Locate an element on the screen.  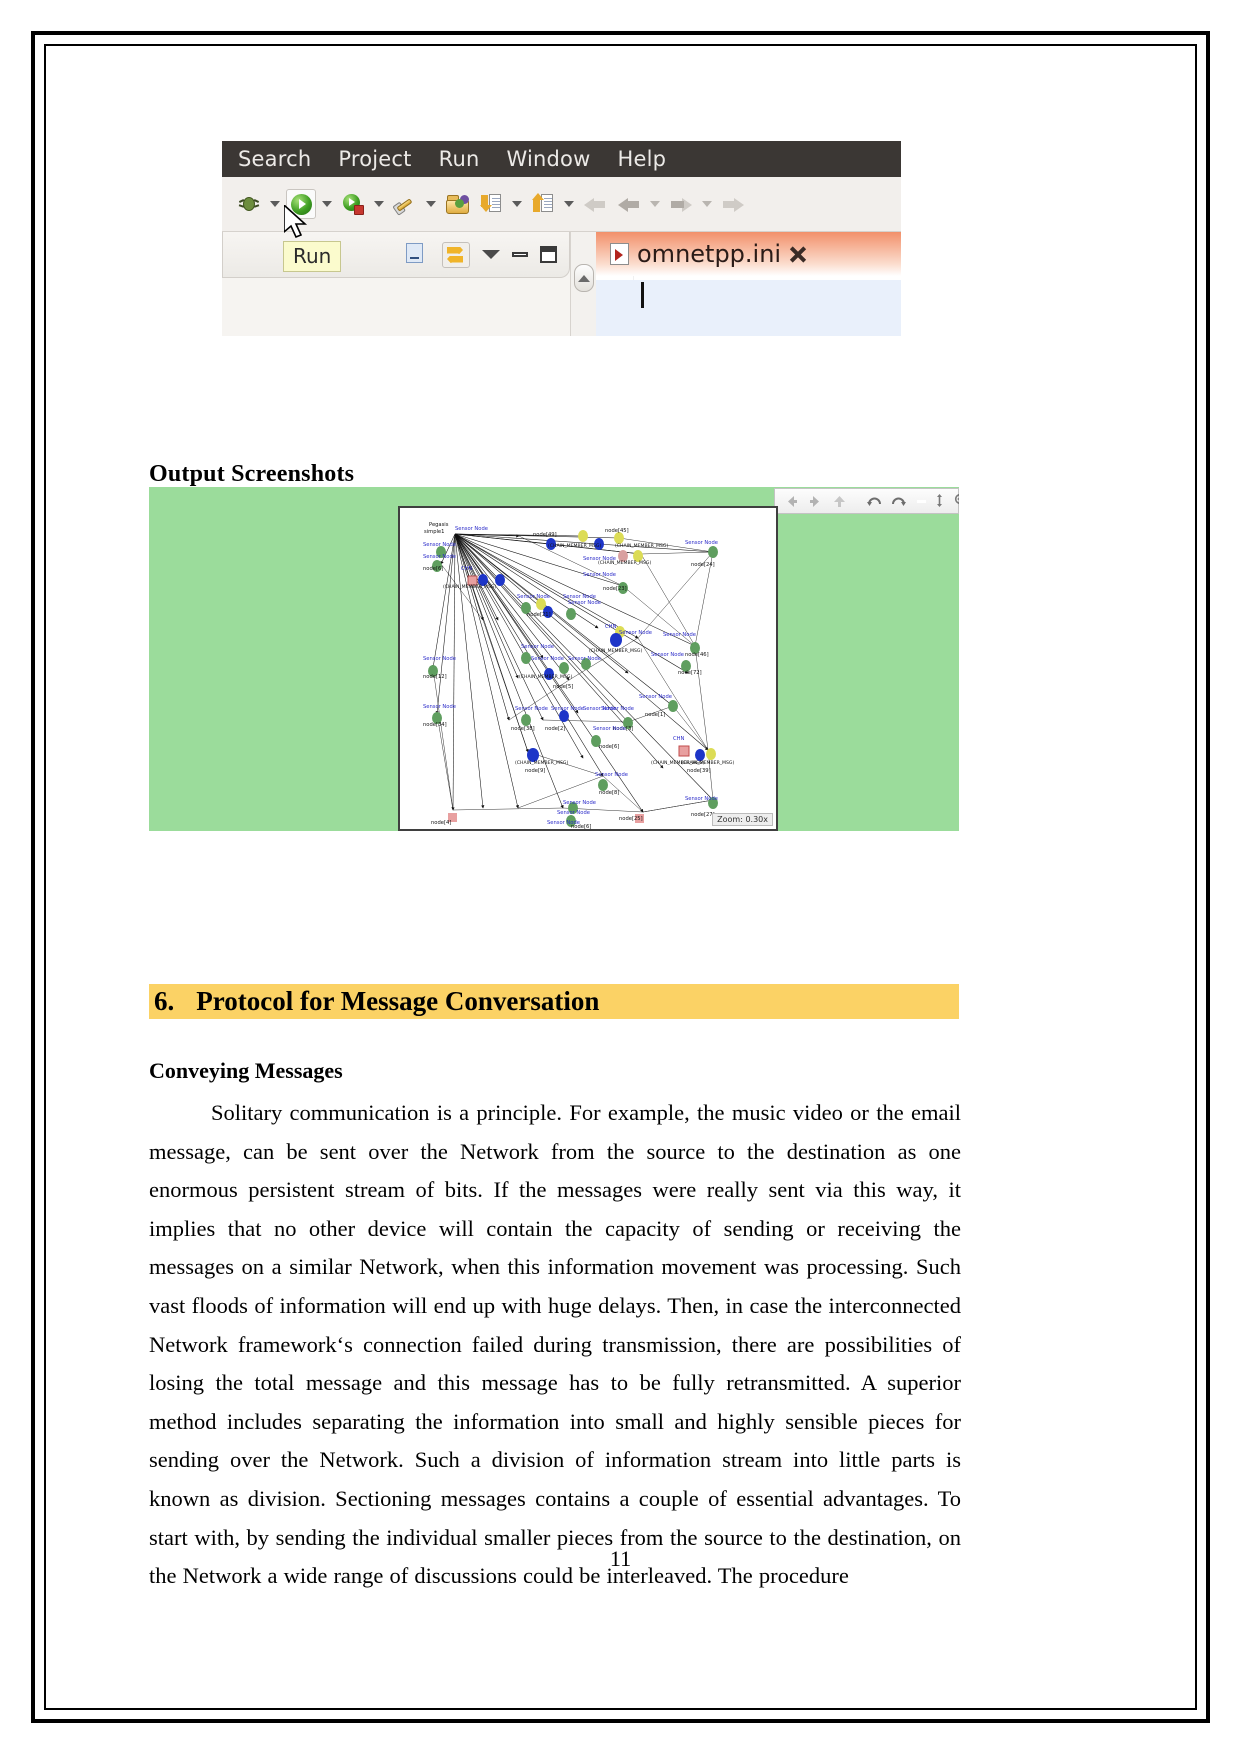
svg-text: simple1 is located at coordinates (434, 532).